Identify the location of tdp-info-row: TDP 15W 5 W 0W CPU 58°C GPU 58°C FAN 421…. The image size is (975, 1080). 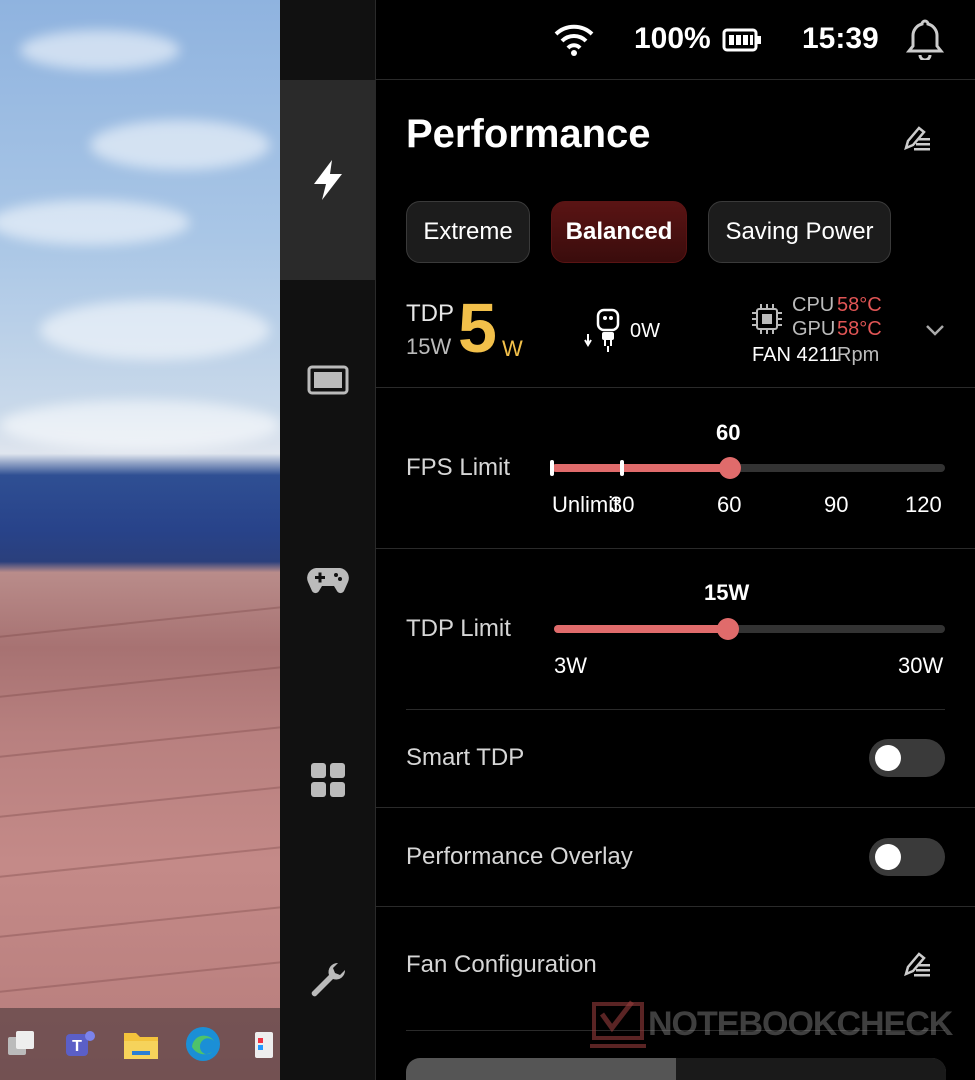
(675, 335).